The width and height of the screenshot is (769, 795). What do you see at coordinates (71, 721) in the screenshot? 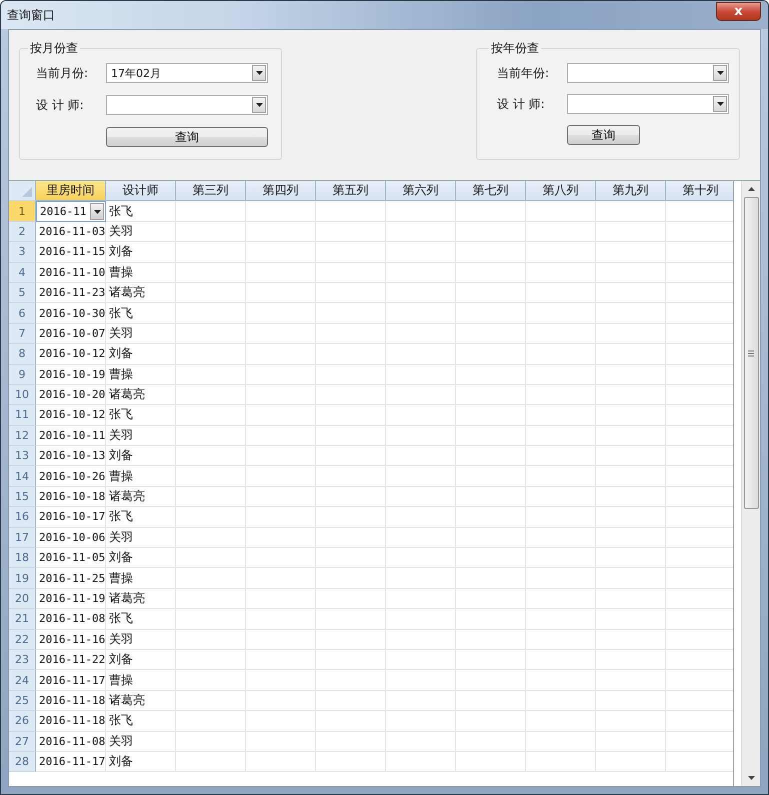
I see `table-cell: 2016-11-18` at bounding box center [71, 721].